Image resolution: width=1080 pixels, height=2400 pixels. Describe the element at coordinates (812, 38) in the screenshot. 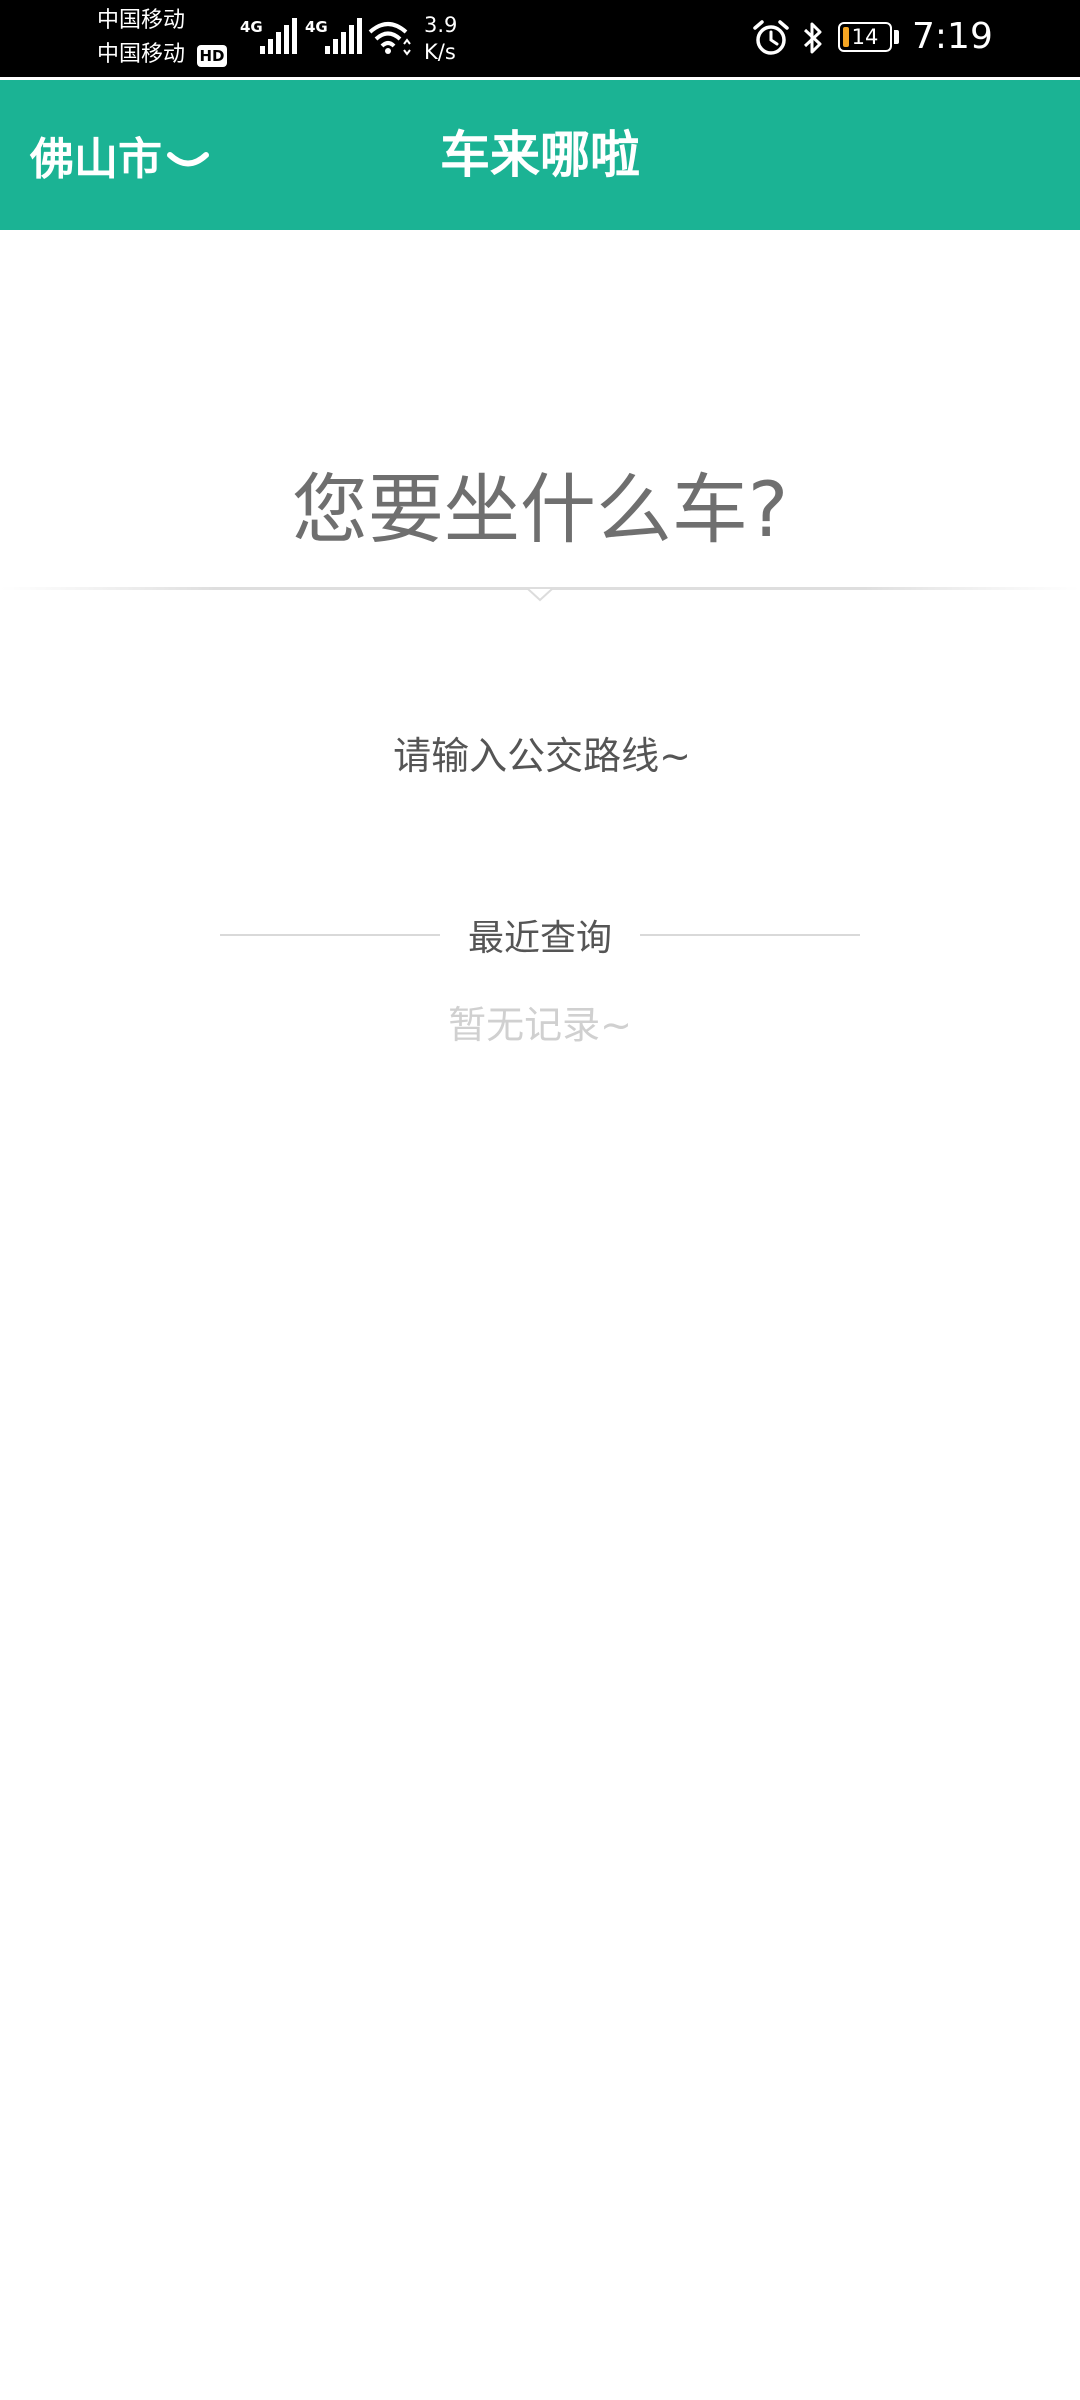

I see `bluetooth-icon` at that location.